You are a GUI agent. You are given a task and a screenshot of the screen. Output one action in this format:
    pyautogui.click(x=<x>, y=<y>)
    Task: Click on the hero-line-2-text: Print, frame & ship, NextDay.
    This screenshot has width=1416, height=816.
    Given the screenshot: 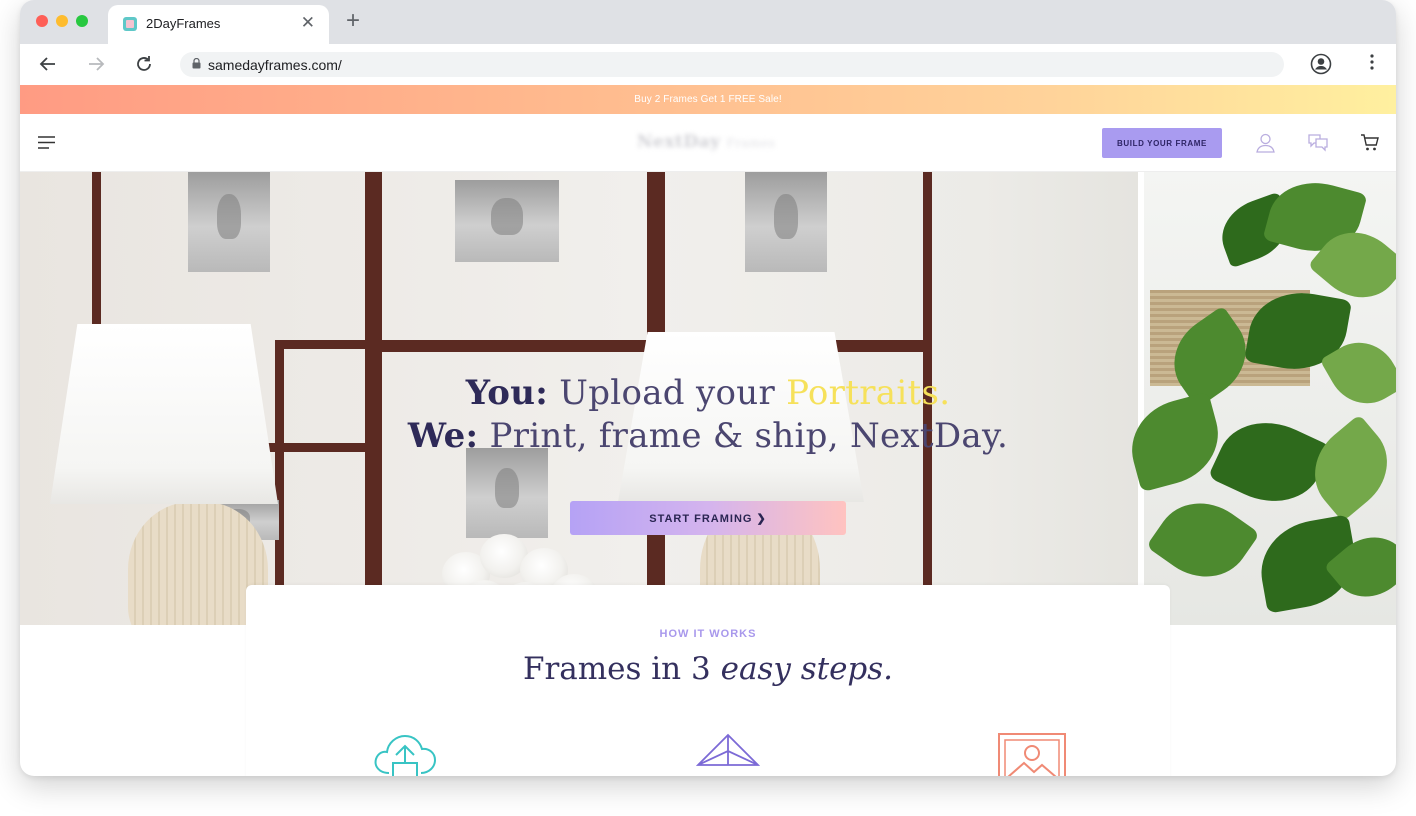 What is the action you would take?
    pyautogui.click(x=749, y=436)
    